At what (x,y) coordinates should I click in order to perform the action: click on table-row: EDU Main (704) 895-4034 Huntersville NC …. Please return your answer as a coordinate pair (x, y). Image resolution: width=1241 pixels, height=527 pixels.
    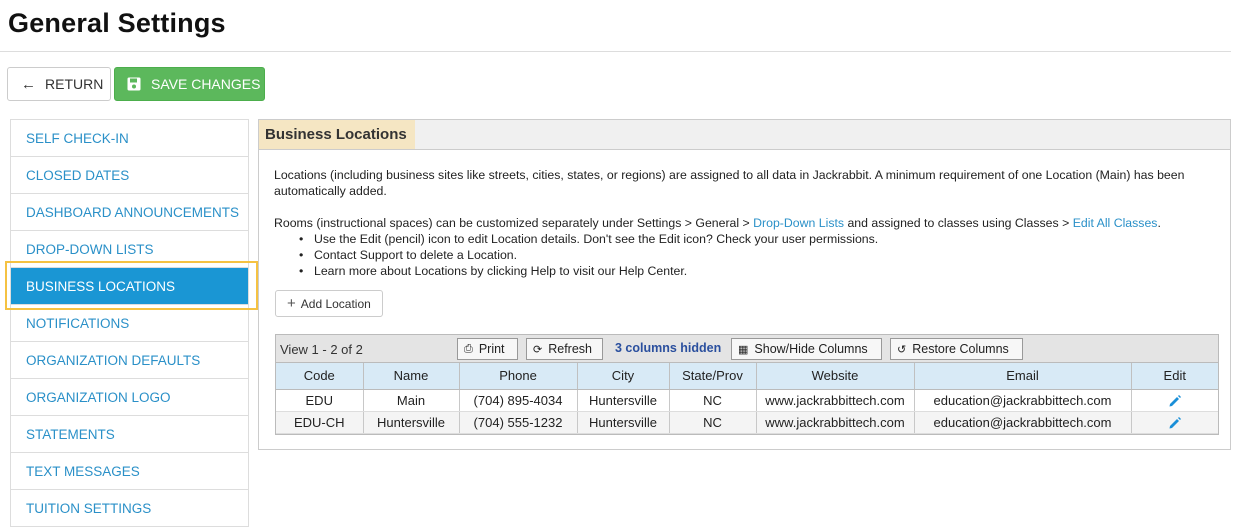
    Looking at the image, I should click on (747, 400).